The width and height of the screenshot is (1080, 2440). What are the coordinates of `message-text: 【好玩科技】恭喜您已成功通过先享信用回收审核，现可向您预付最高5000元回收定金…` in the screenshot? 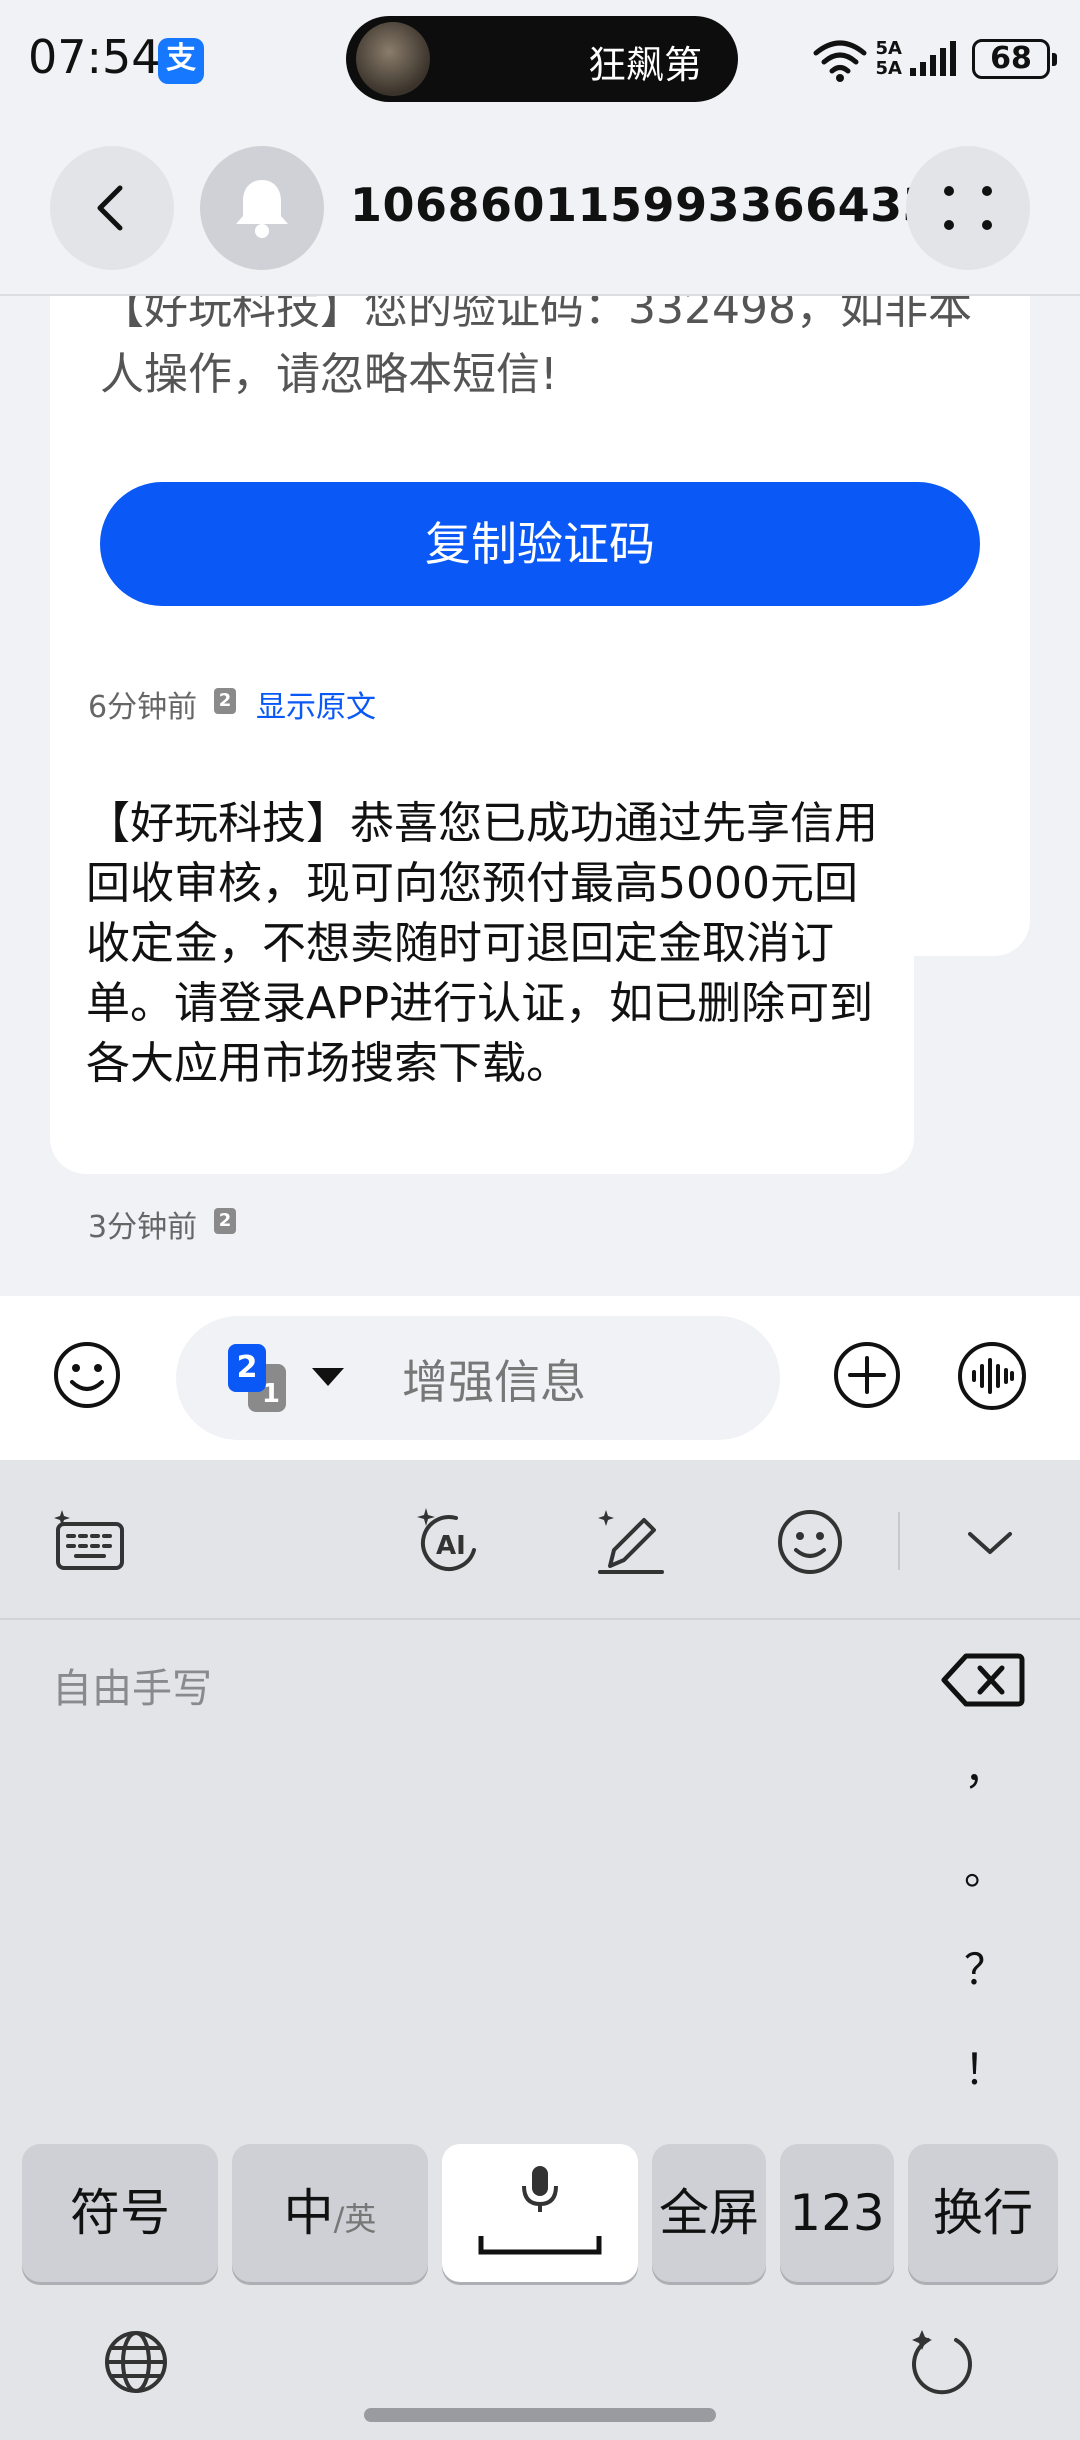 It's located at (482, 943).